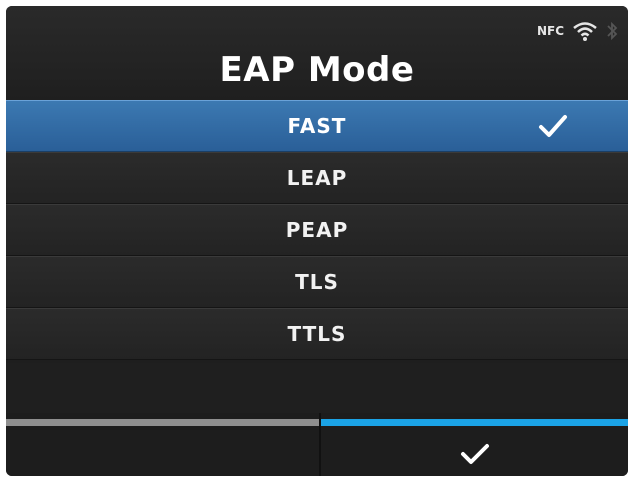 This screenshot has width=634, height=482. I want to click on list-item-fast: FAST, so click(317, 126).